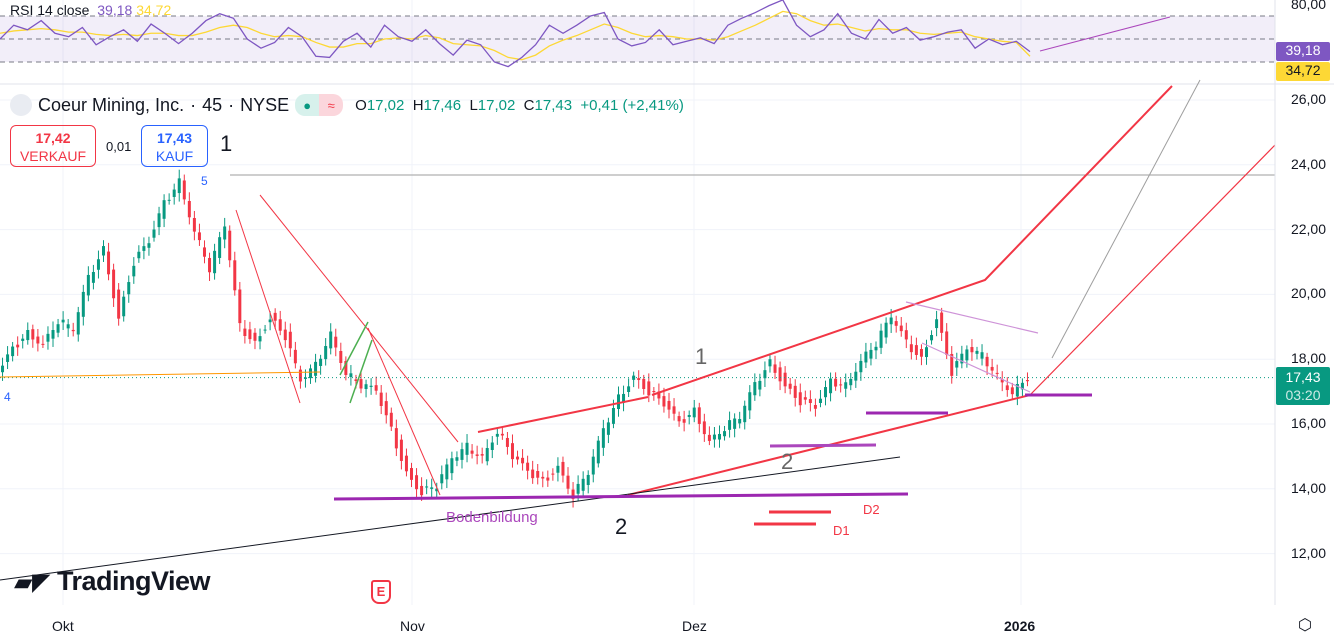 This screenshot has height=642, width=1334. I want to click on sell-button: 17,42 VERKAUF, so click(53, 146).